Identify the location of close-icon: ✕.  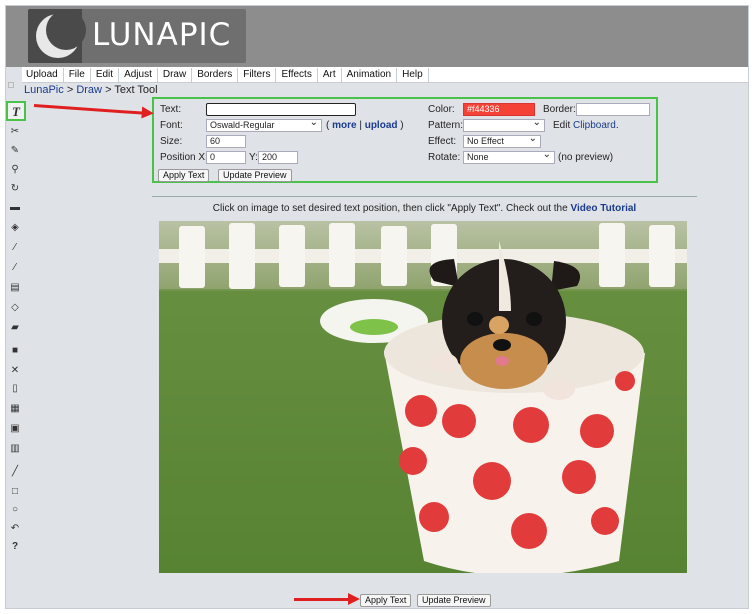
(15, 371).